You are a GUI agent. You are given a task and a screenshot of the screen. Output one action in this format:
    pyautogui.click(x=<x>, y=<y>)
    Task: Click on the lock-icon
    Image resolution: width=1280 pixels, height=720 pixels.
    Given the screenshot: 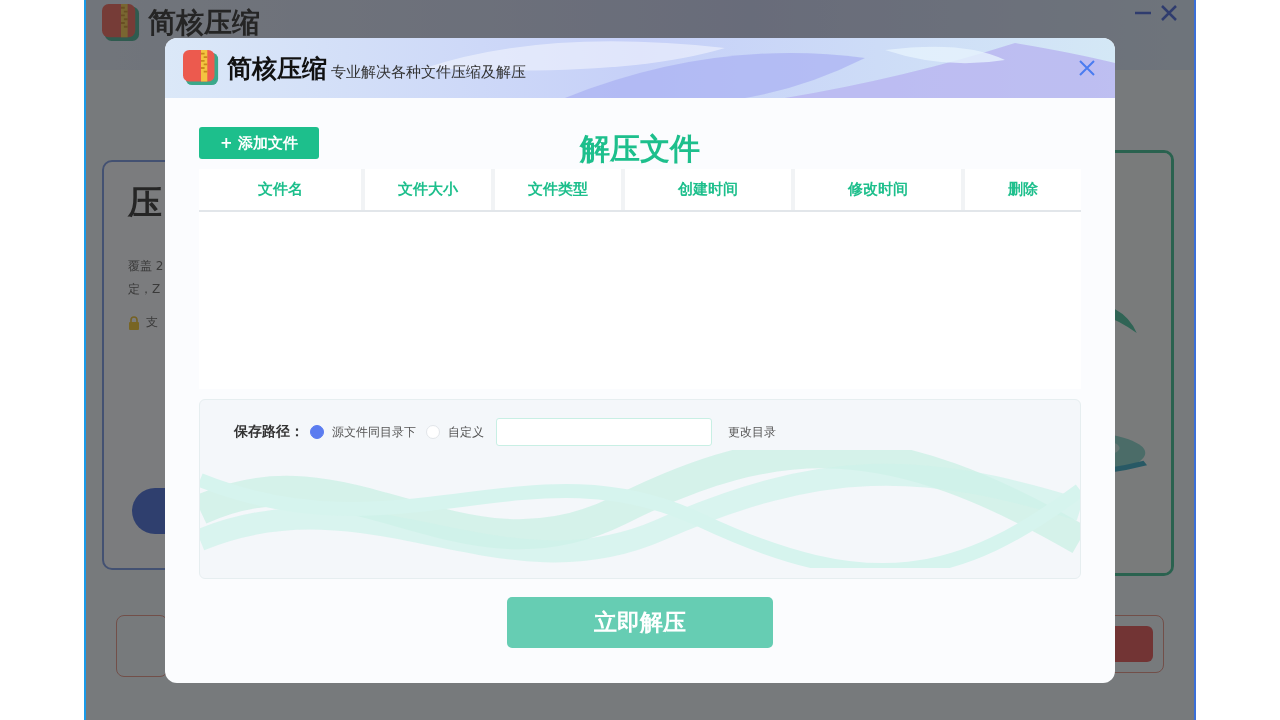 What is the action you would take?
    pyautogui.click(x=134, y=322)
    